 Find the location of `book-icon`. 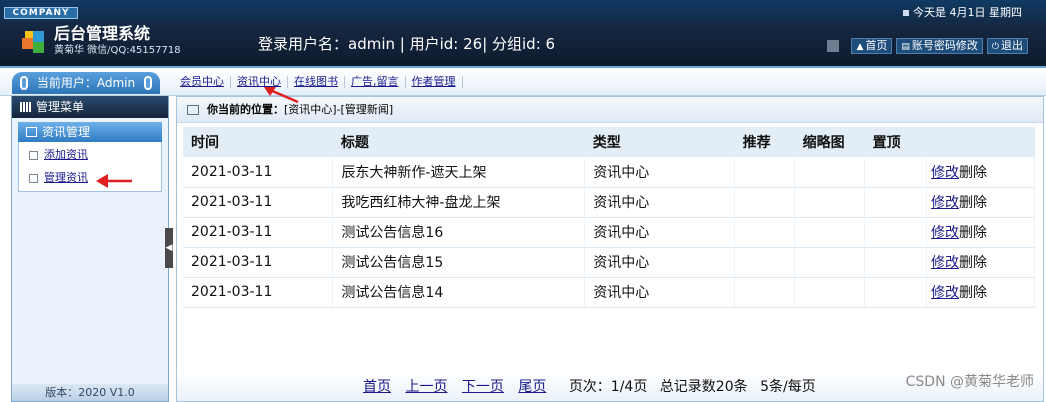

book-icon is located at coordinates (193, 110).